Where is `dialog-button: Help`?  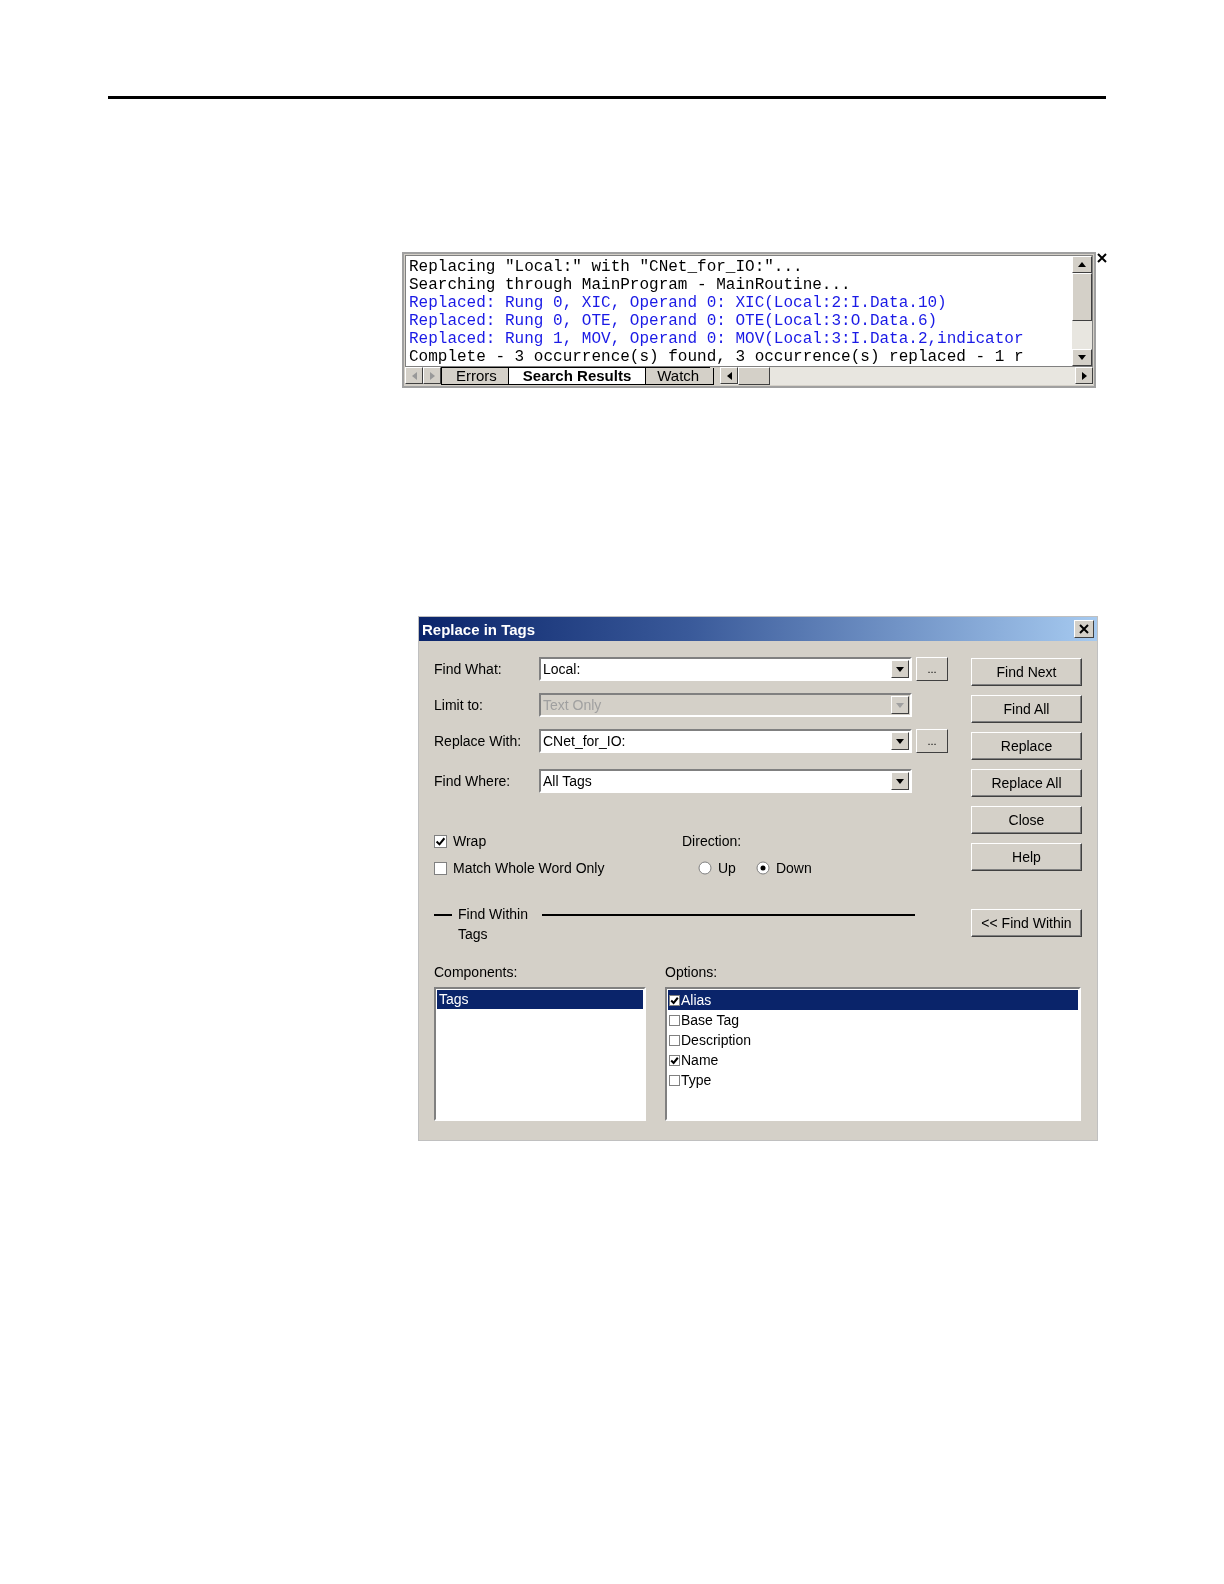
dialog-button: Help is located at coordinates (1026, 857).